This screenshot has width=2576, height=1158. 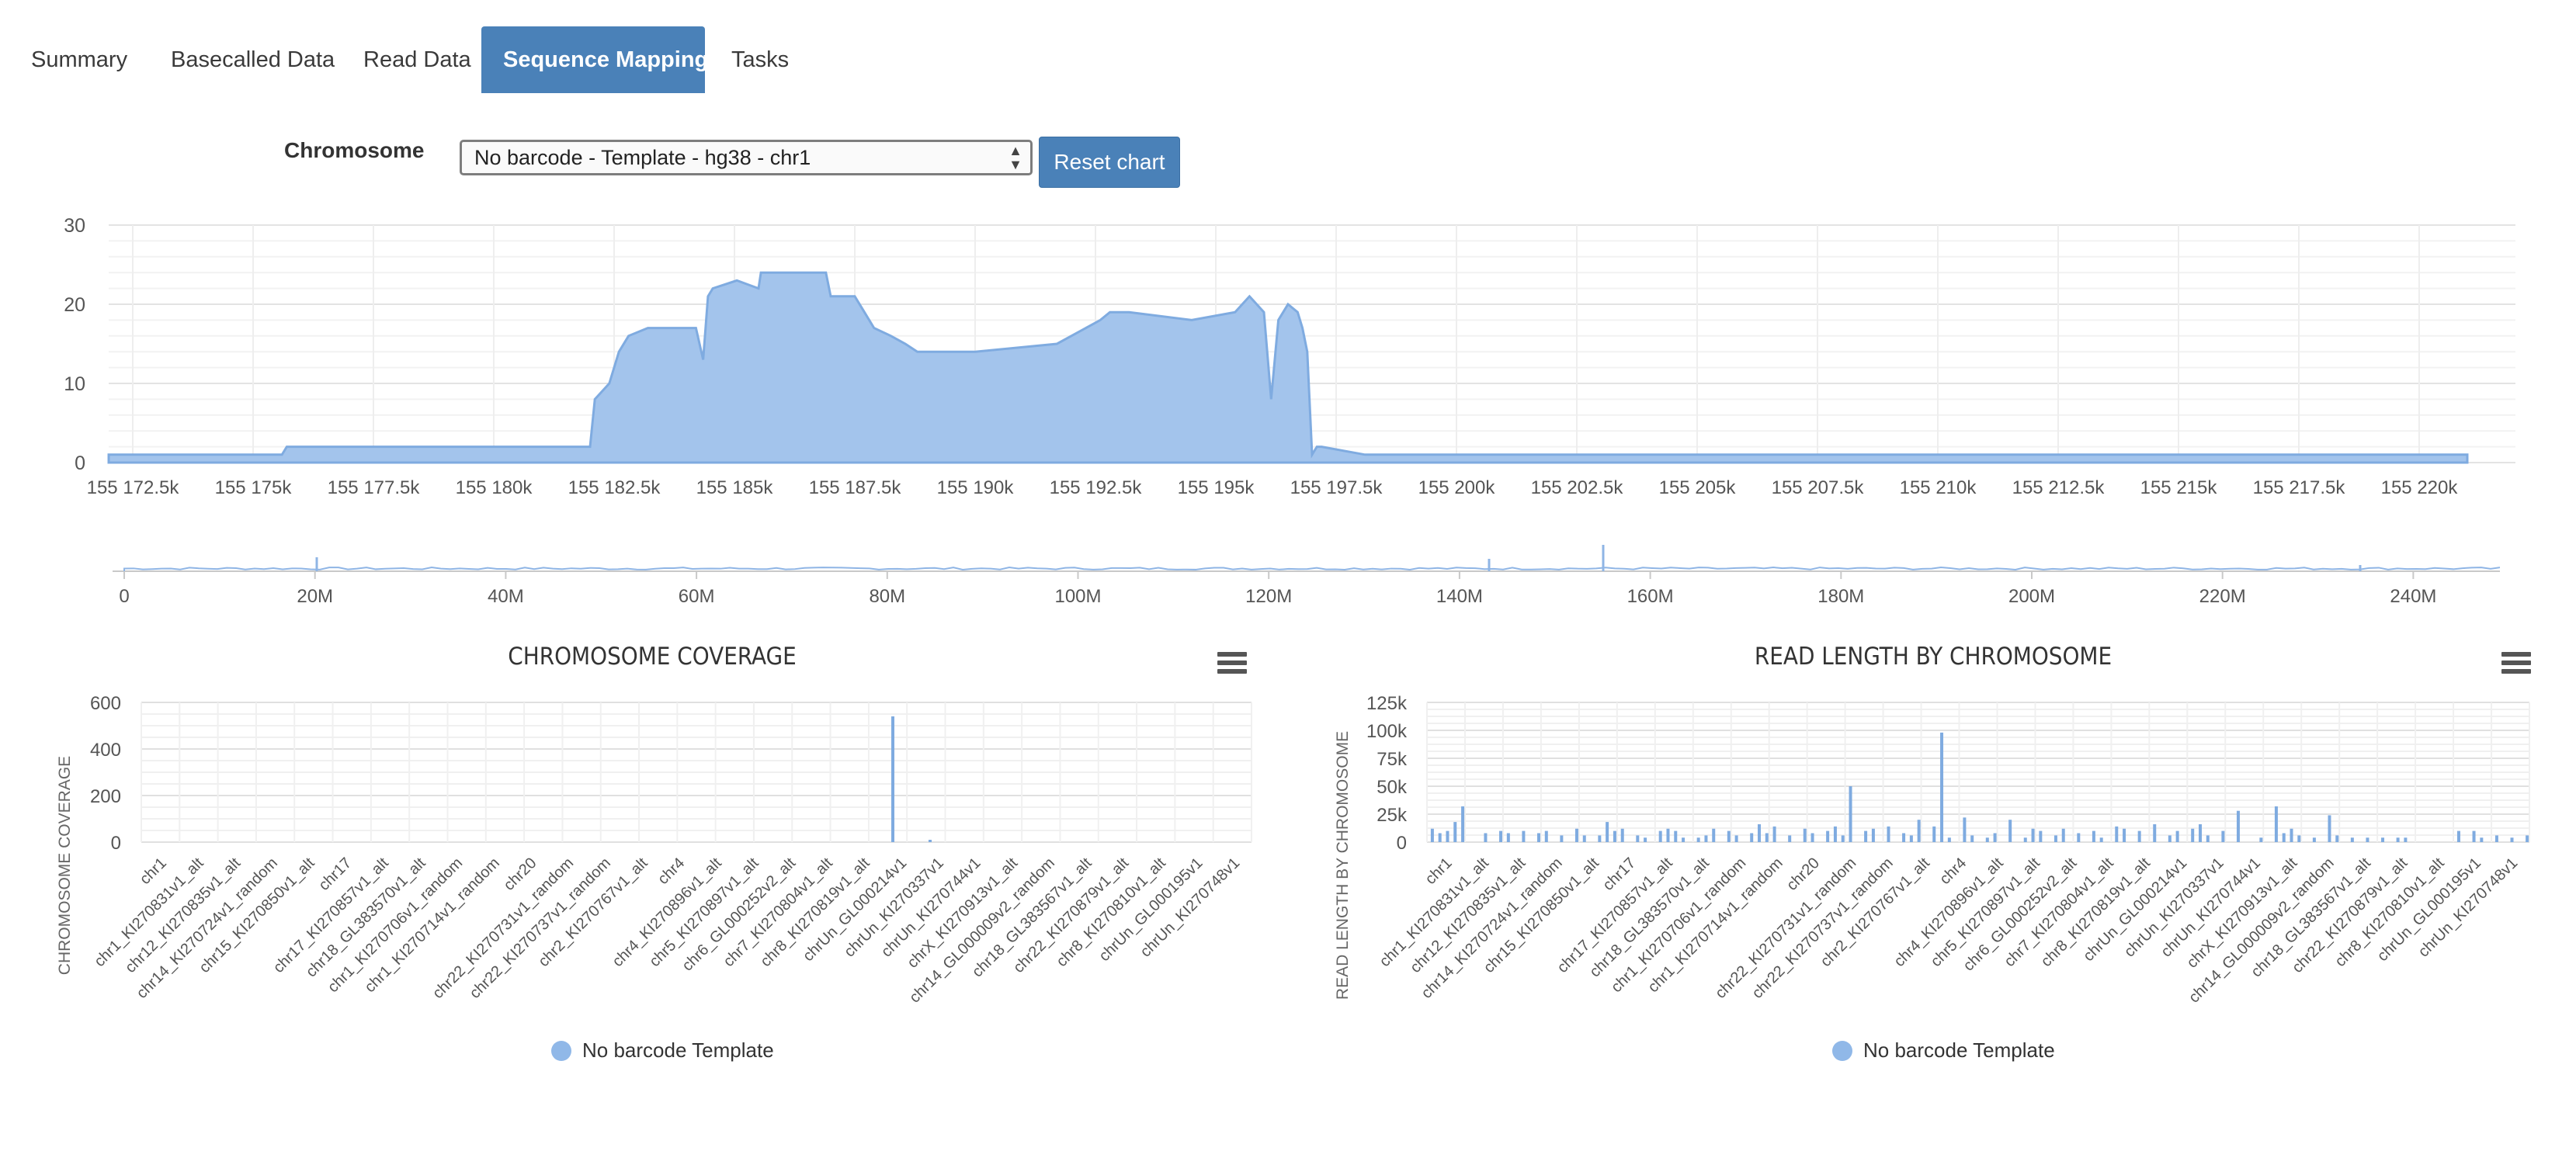 I want to click on x-tick-label: 155 177.5k, so click(x=374, y=487).